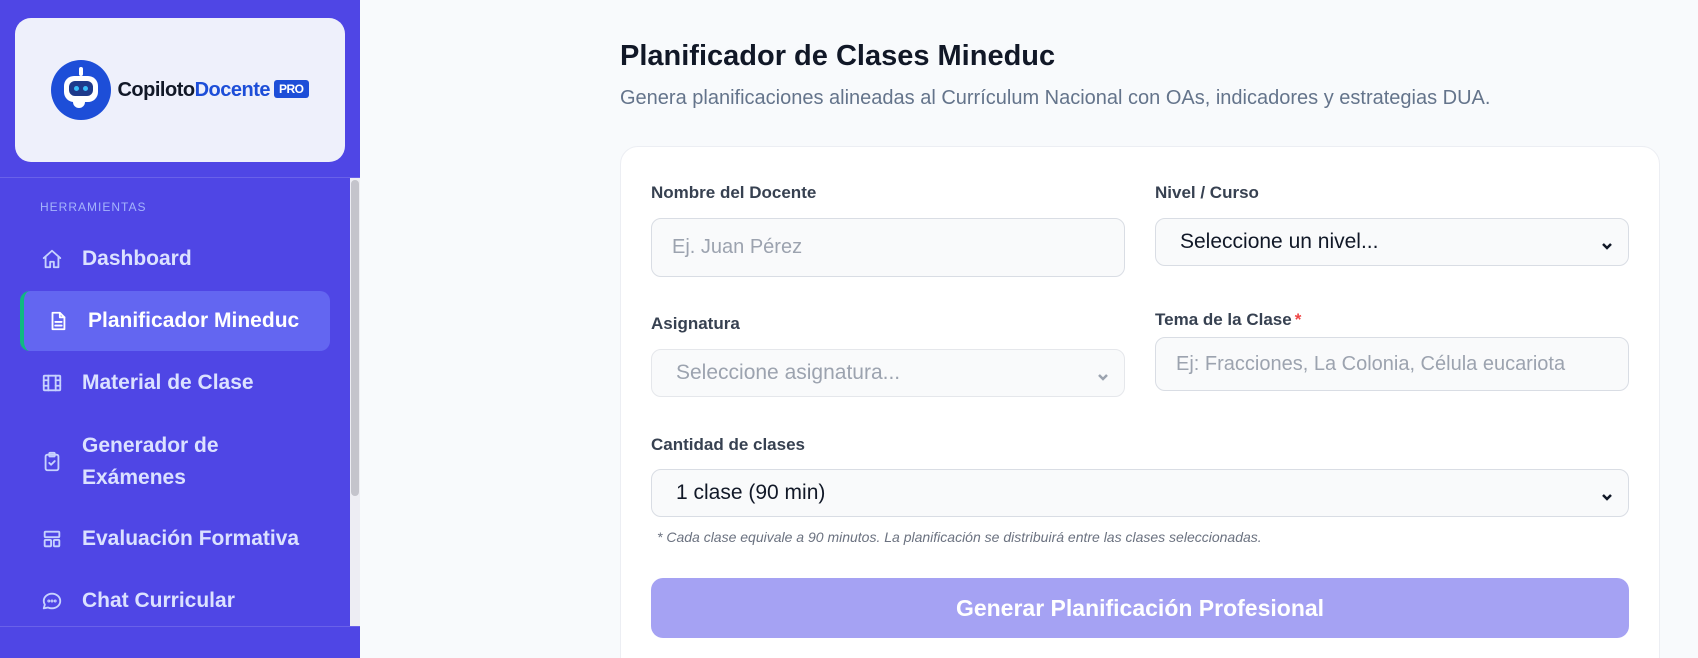 The image size is (1698, 658). I want to click on class-count-select-value: 1 clase (90 min), so click(751, 492).